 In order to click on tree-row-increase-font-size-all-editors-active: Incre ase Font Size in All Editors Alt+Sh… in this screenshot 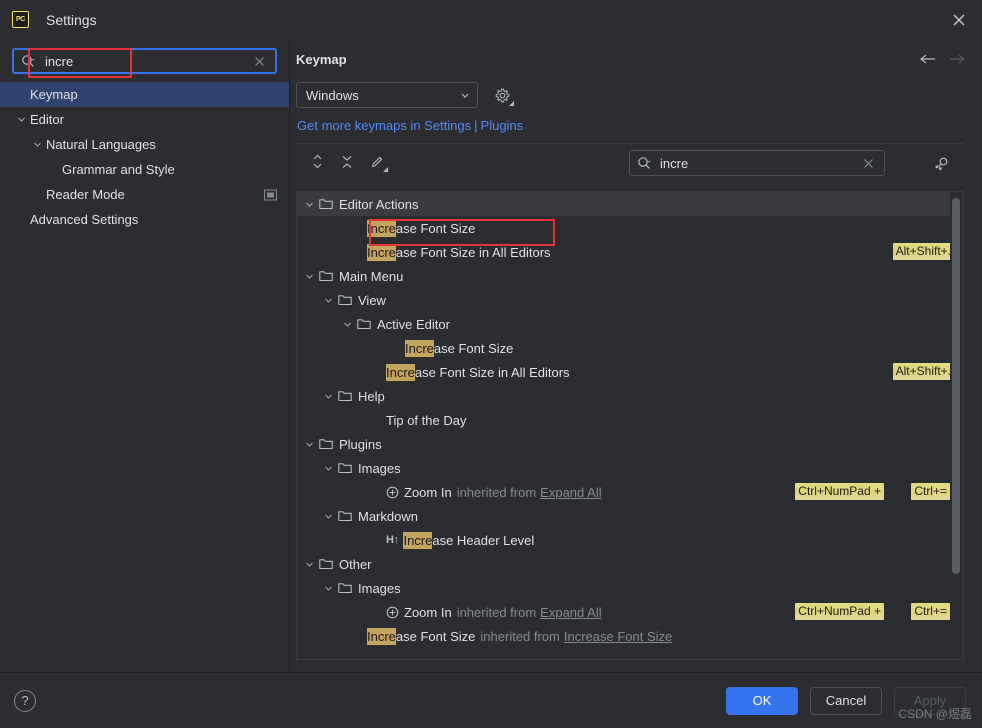, I will do `click(623, 372)`.